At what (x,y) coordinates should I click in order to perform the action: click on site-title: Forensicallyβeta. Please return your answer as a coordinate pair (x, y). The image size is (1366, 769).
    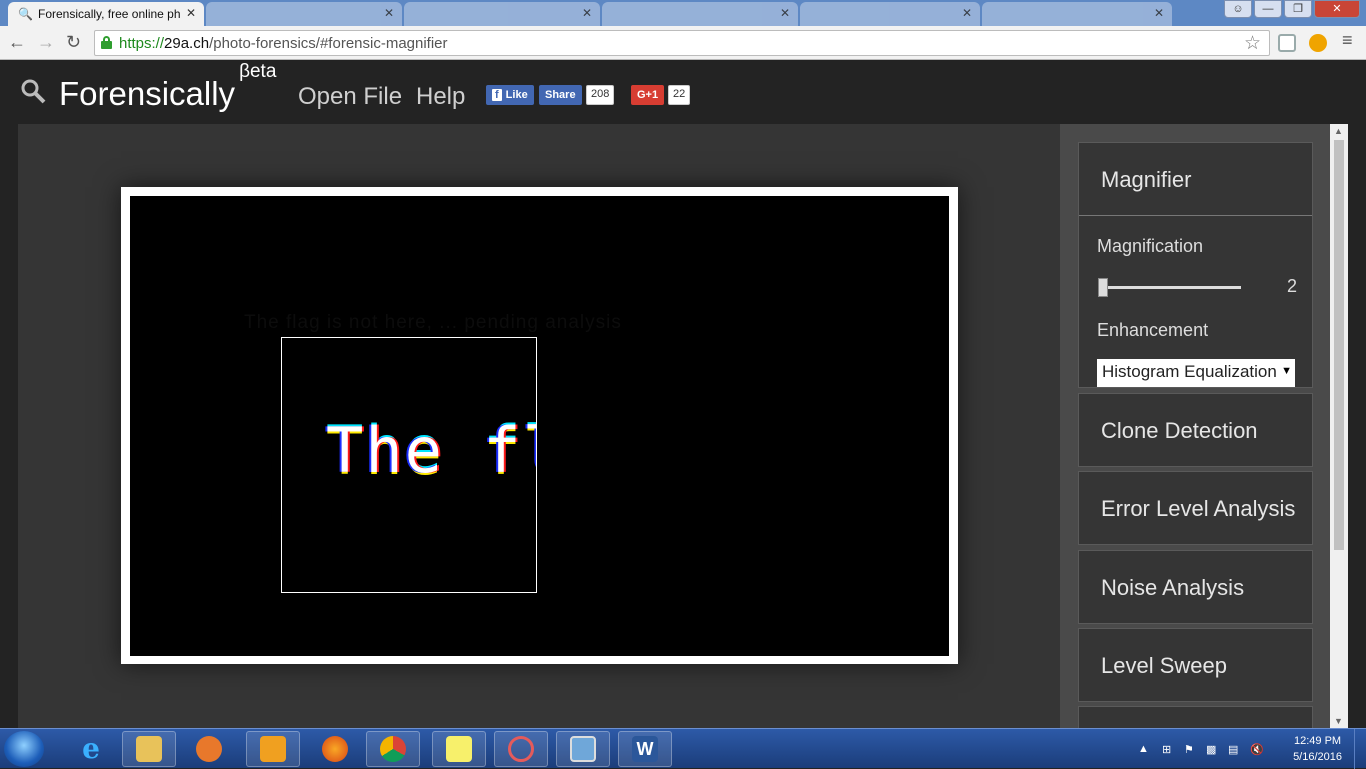
    Looking at the image, I should click on (167, 87).